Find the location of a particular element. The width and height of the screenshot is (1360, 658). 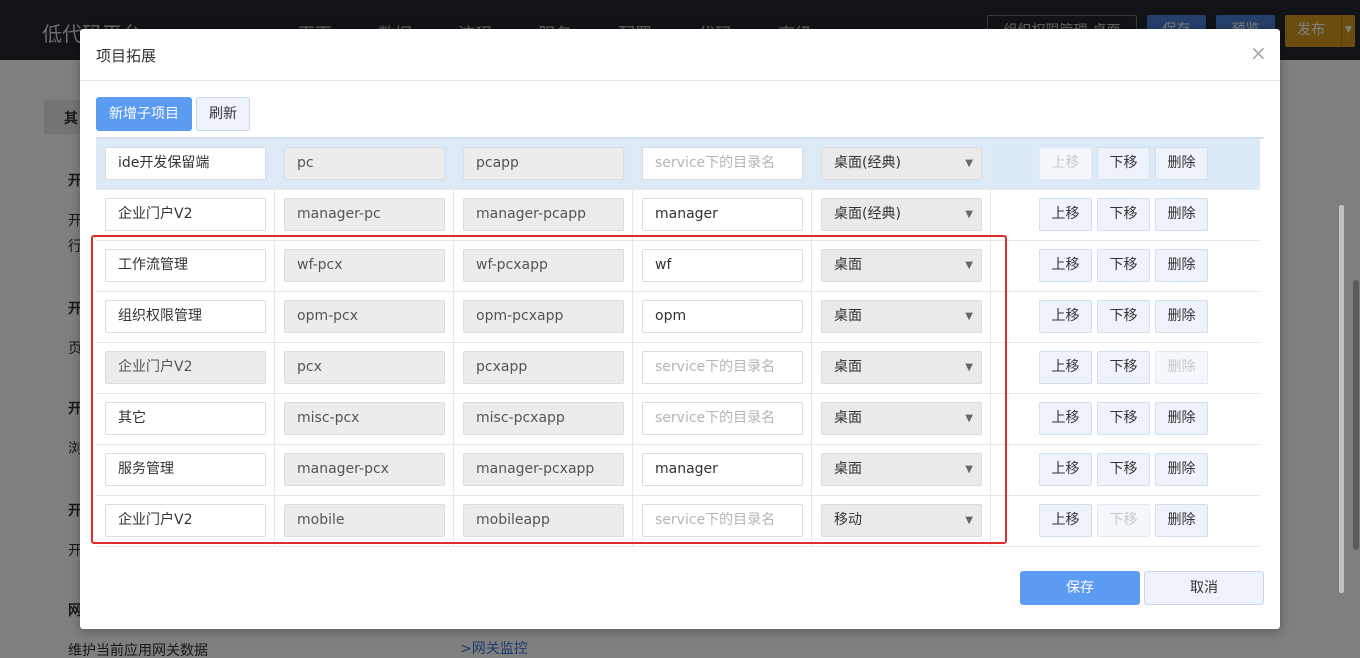

name-input: 其它 is located at coordinates (185, 418).